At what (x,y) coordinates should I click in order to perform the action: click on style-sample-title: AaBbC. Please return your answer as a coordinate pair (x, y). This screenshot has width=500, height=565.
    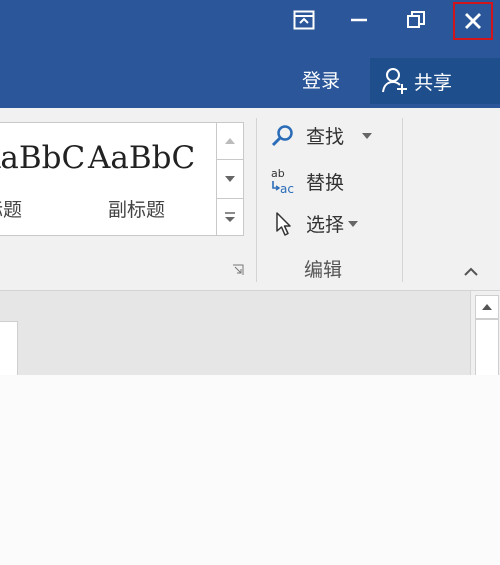
    Looking at the image, I should click on (42, 158).